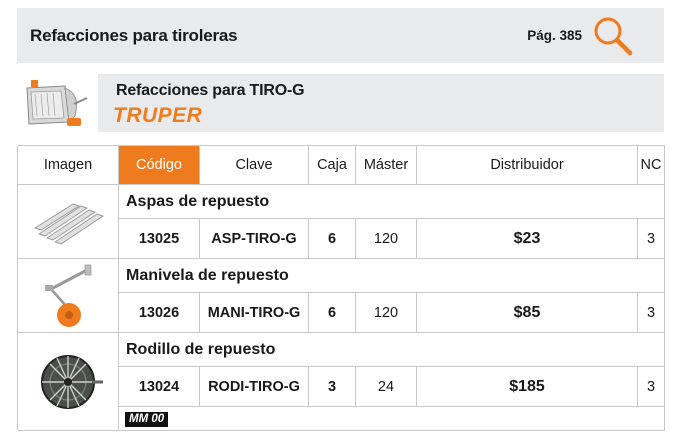 This screenshot has height=438, width=674. I want to click on part-price: $23, so click(527, 238).